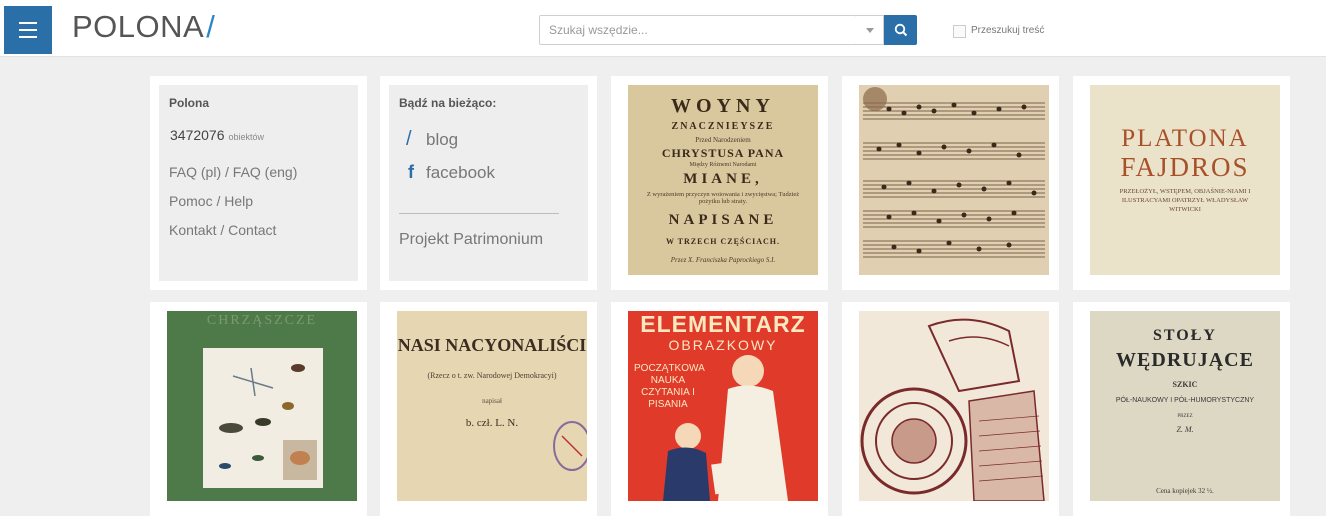 Image resolution: width=1326 pixels, height=516 pixels. What do you see at coordinates (246, 137) in the screenshot?
I see `object-count-unit: obiektów` at bounding box center [246, 137].